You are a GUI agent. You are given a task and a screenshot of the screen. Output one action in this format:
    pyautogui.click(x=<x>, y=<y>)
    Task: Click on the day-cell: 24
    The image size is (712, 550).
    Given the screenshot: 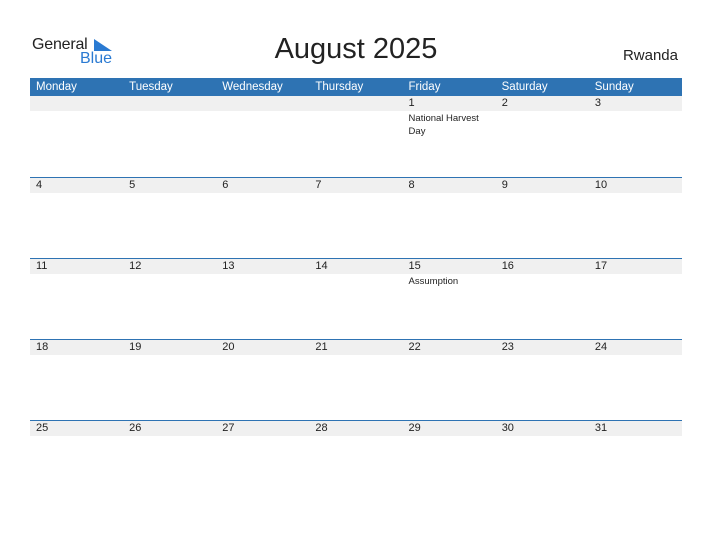 What is the action you would take?
    pyautogui.click(x=635, y=379)
    